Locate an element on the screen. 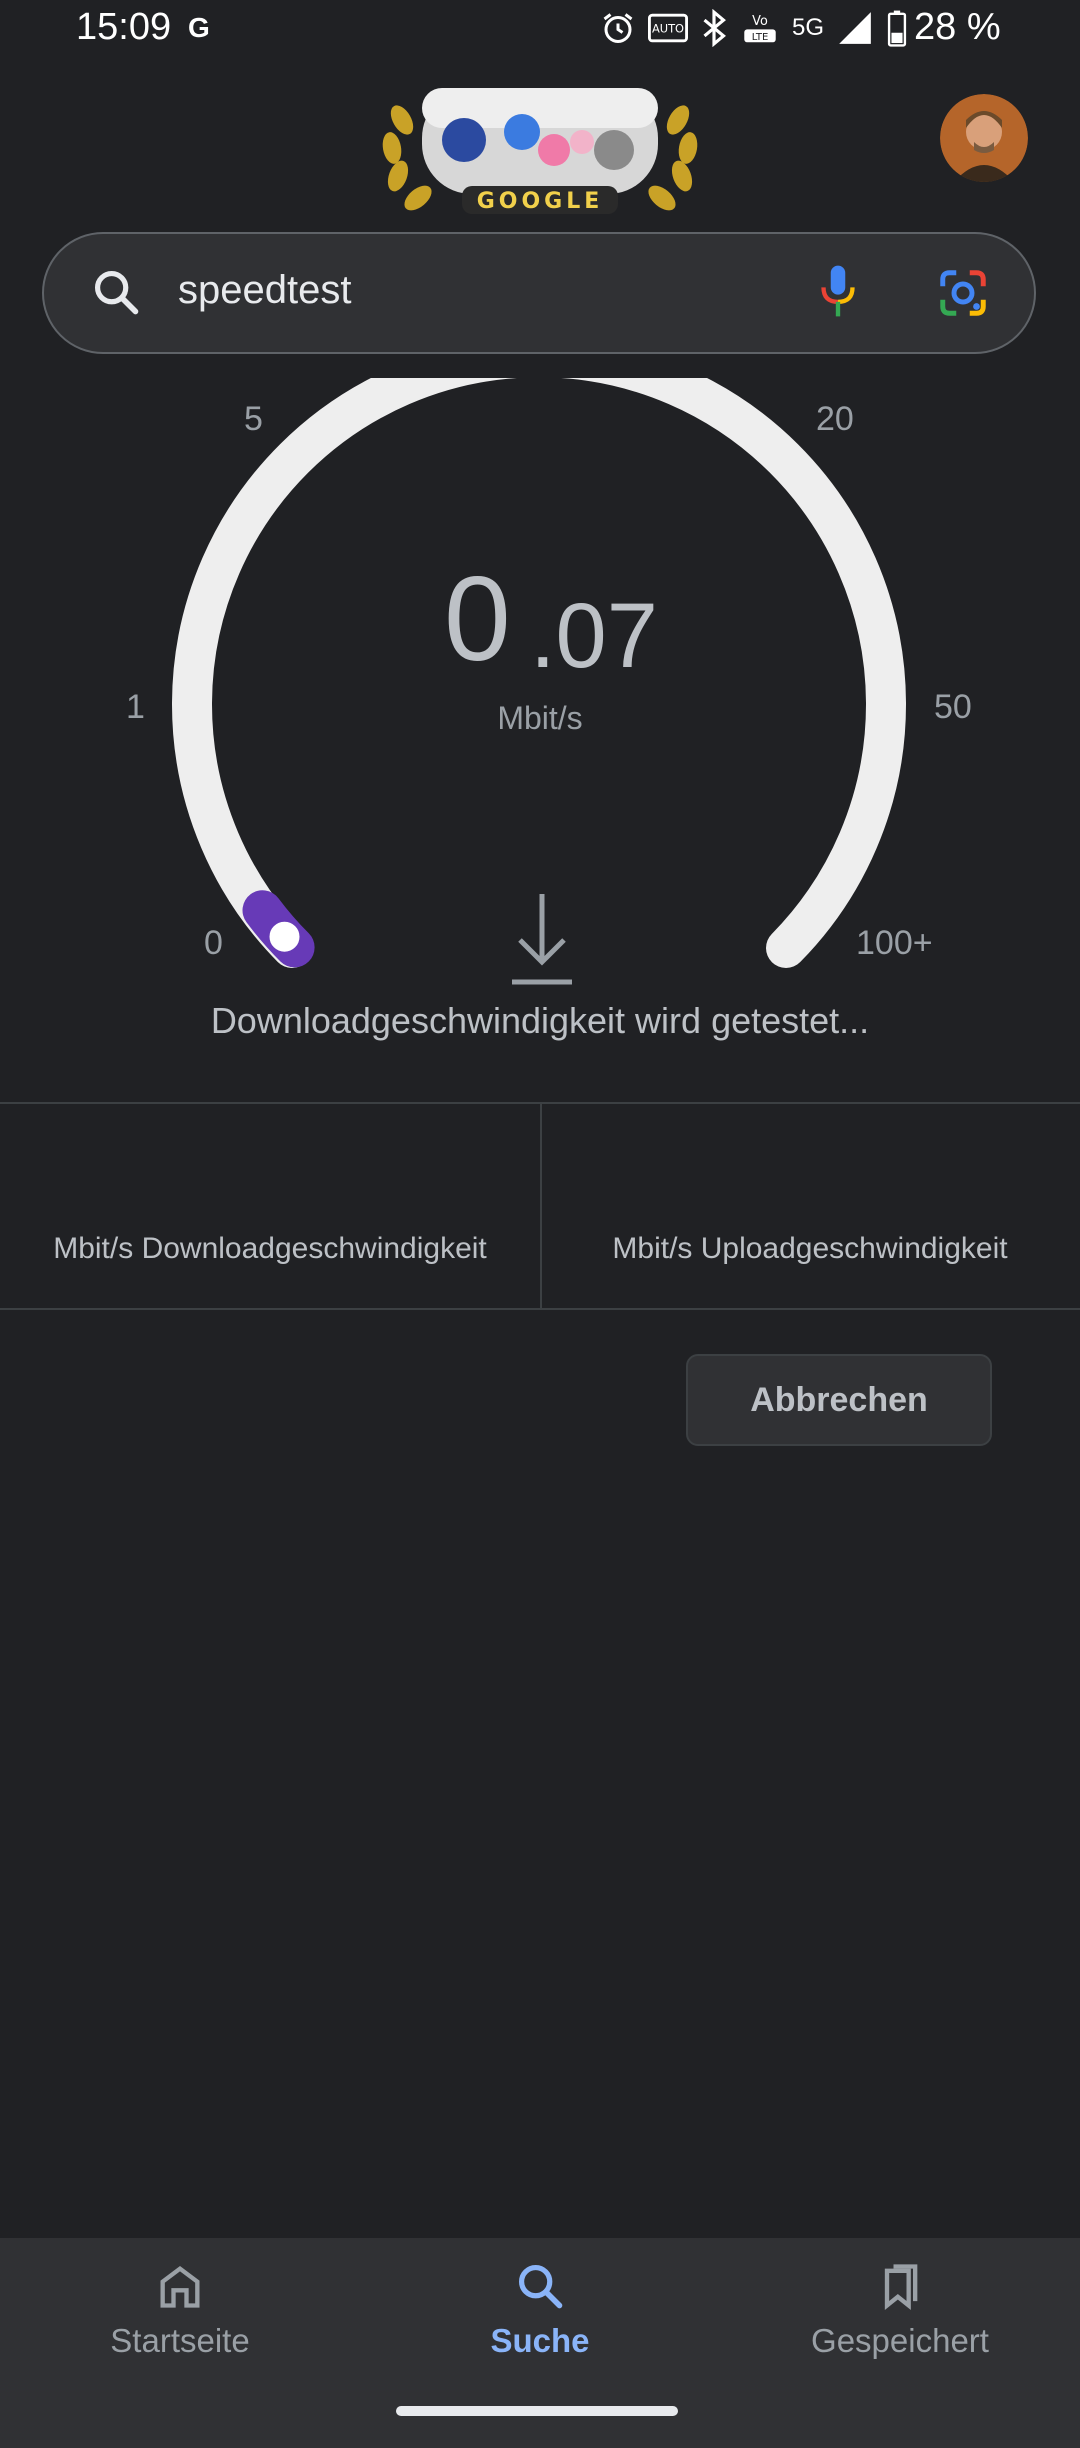  divider-bottom is located at coordinates (540, 1309).